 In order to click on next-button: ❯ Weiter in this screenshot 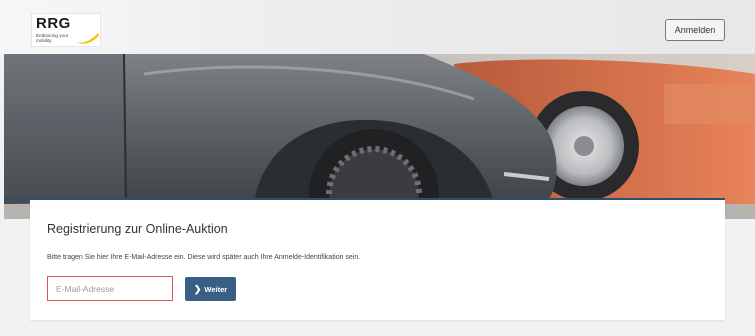, I will do `click(210, 289)`.